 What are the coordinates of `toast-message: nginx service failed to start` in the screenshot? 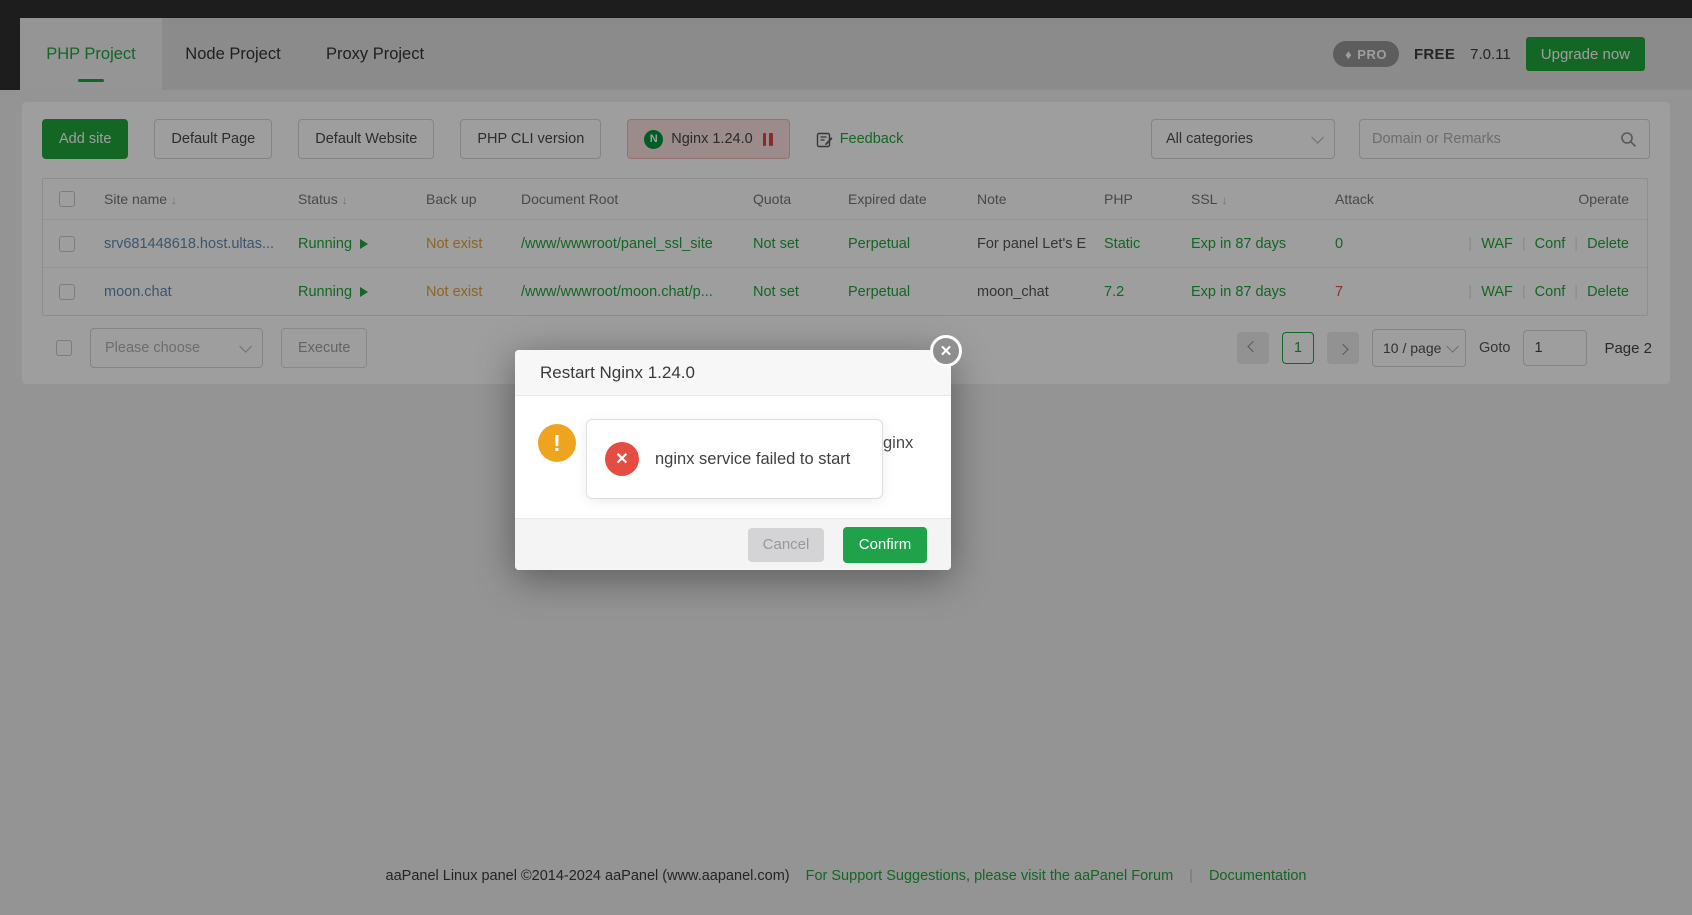 It's located at (753, 458).